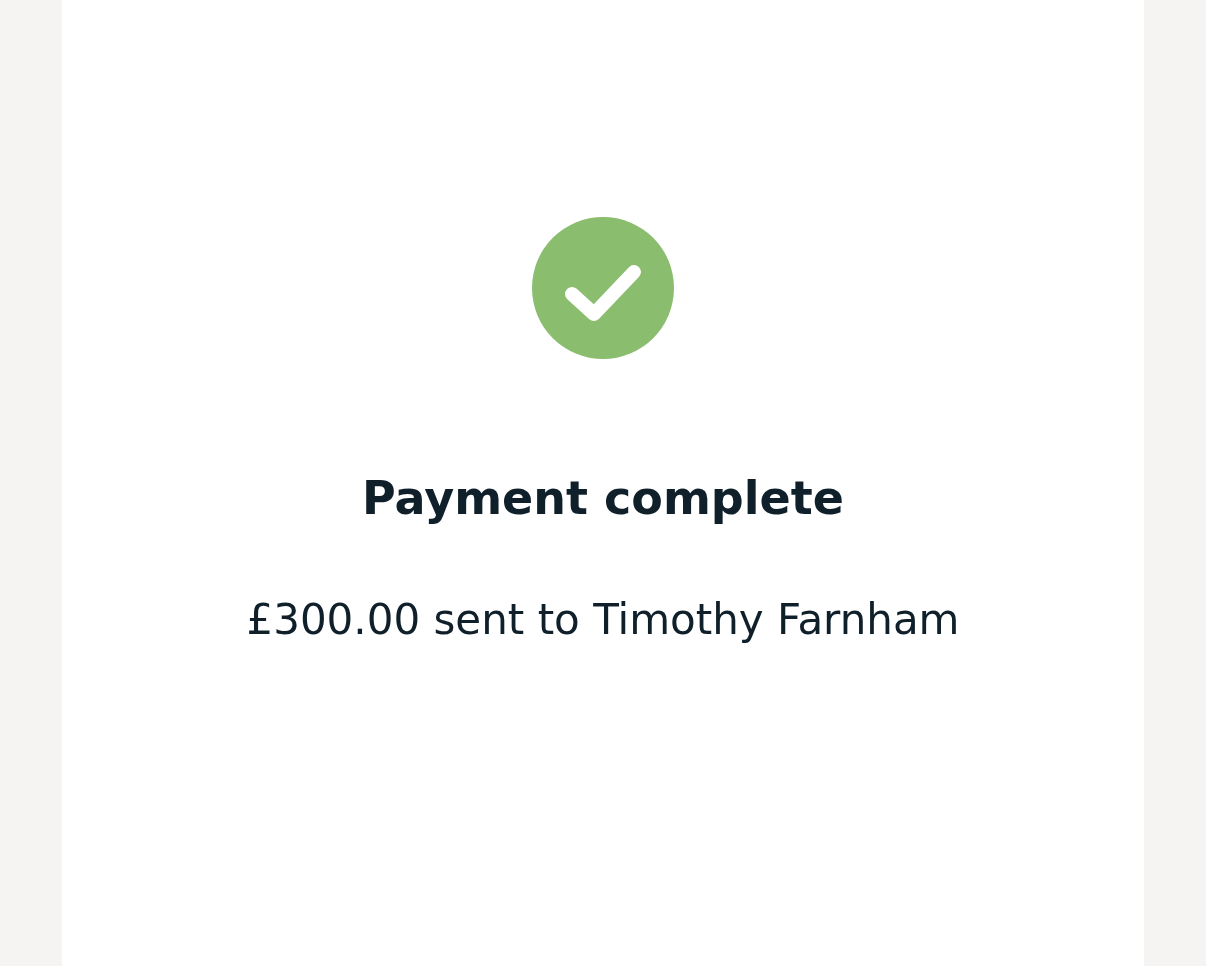  What do you see at coordinates (603, 498) in the screenshot?
I see `page-title: Payment complete` at bounding box center [603, 498].